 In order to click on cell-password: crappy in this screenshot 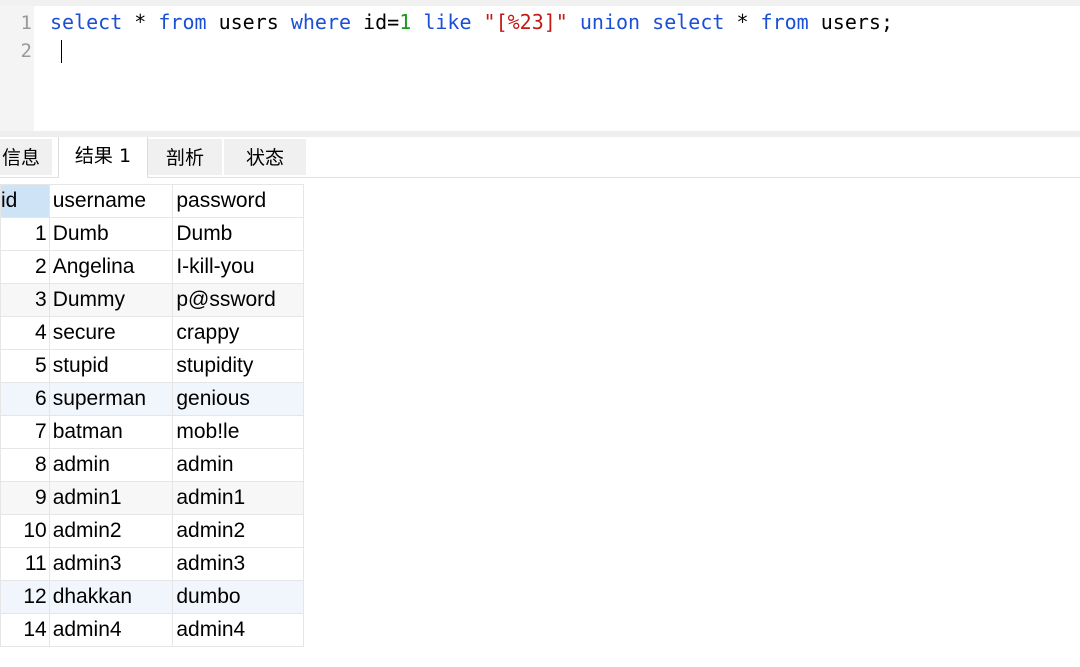, I will do `click(238, 333)`.